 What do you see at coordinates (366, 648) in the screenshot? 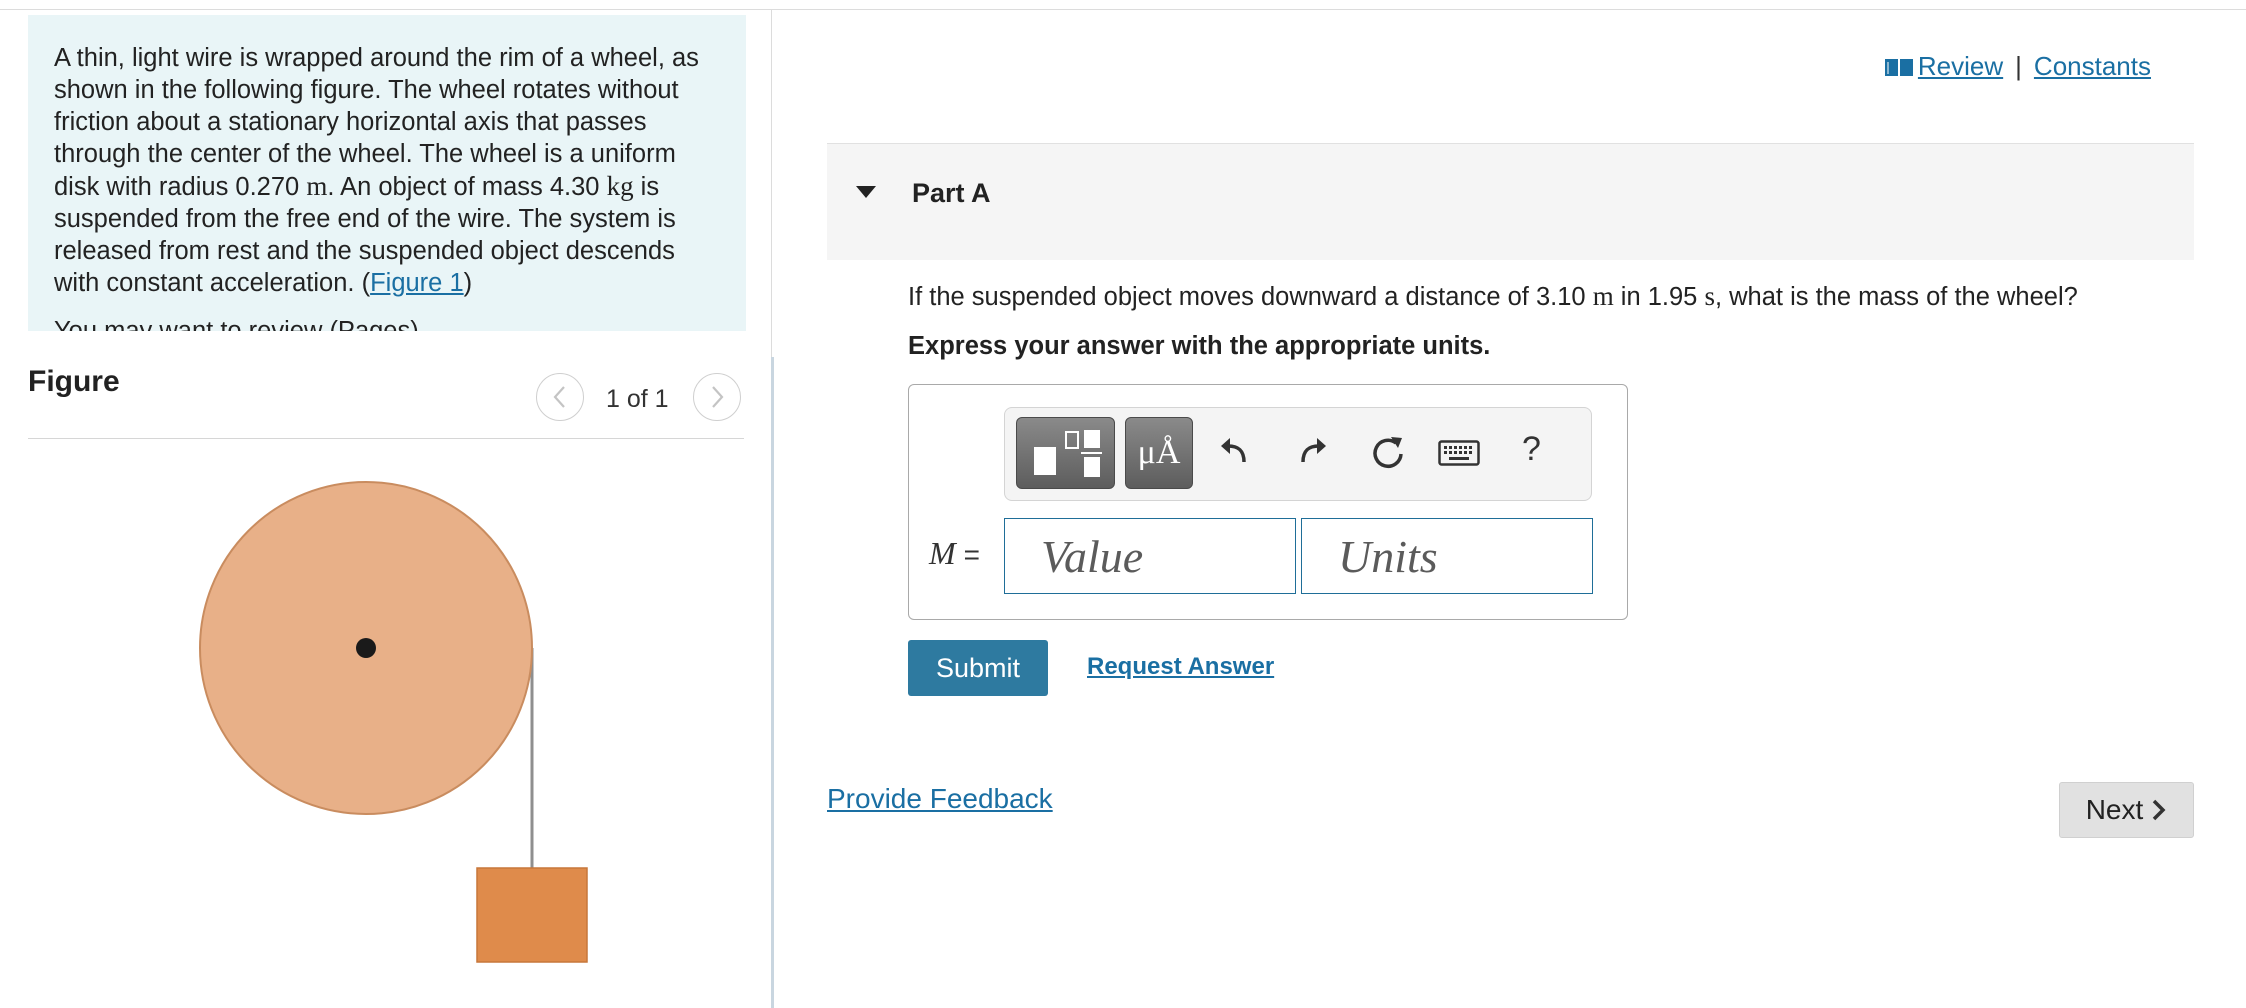
I see `axle` at bounding box center [366, 648].